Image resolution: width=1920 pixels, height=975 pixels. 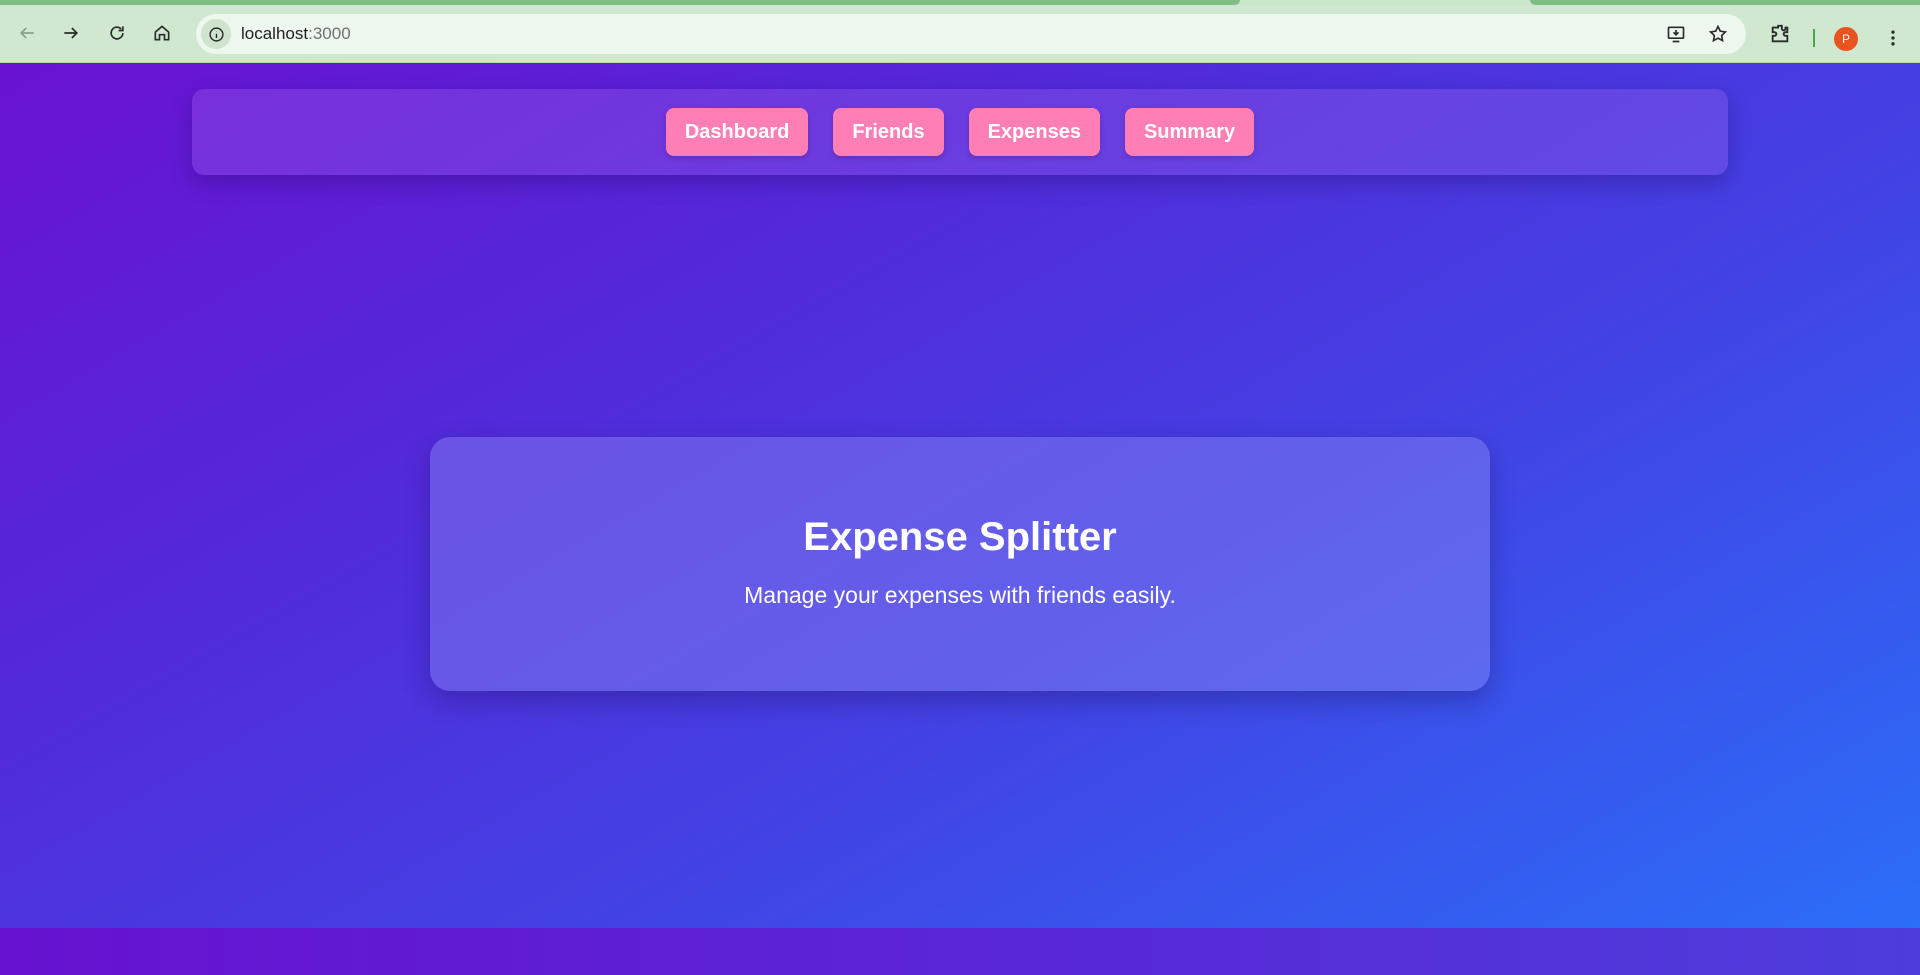 What do you see at coordinates (960, 537) in the screenshot?
I see `page-title: Expense Splitter` at bounding box center [960, 537].